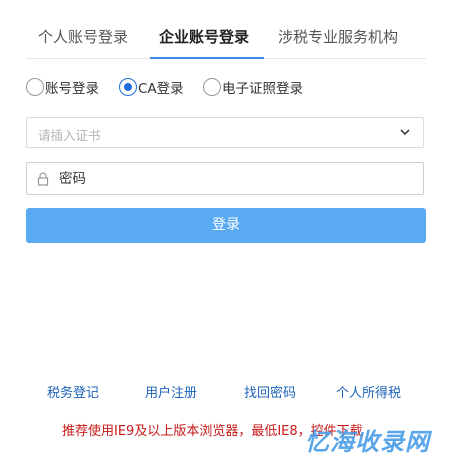  What do you see at coordinates (367, 442) in the screenshot?
I see `watermark-logo: 忆海收录网` at bounding box center [367, 442].